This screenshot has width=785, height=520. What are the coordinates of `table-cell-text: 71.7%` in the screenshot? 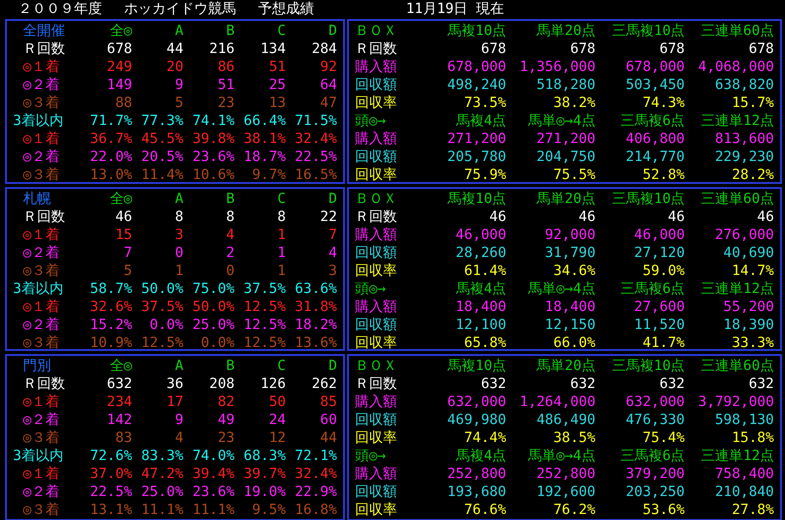 It's located at (110, 121).